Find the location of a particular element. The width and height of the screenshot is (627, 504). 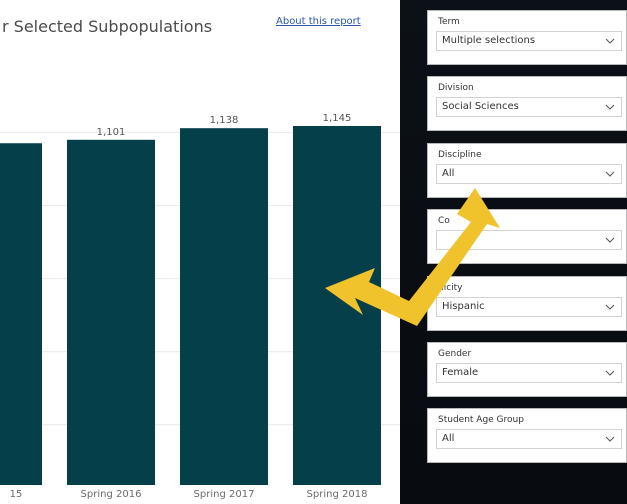

filter-6: Student Age Group All is located at coordinates (527, 435).